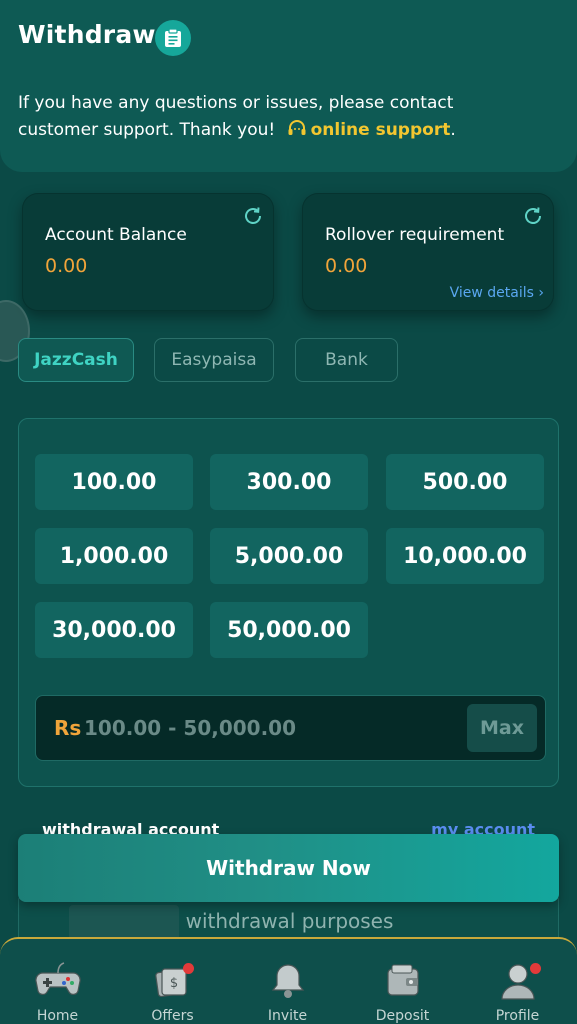 The height and width of the screenshot is (1024, 577). I want to click on view-details-link: View details ›, so click(497, 293).